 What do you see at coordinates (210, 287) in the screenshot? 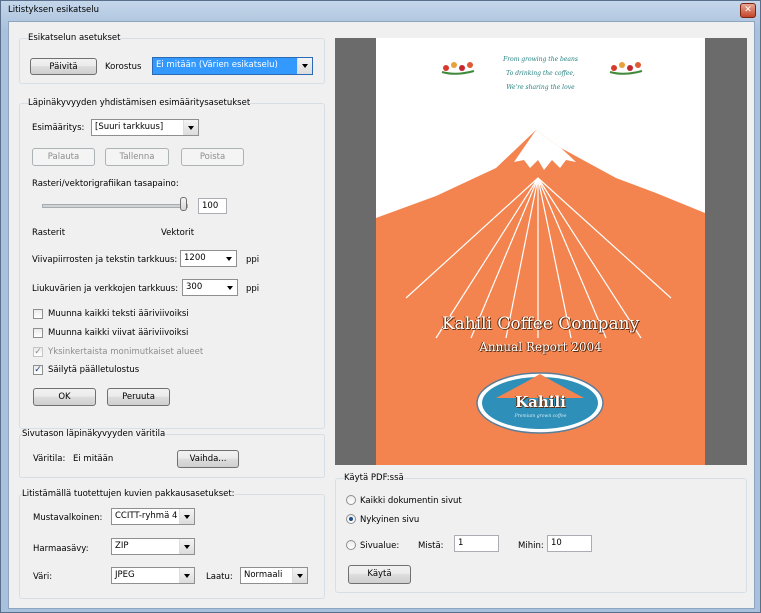
I see `gradient-resolution-dropdown: 300` at bounding box center [210, 287].